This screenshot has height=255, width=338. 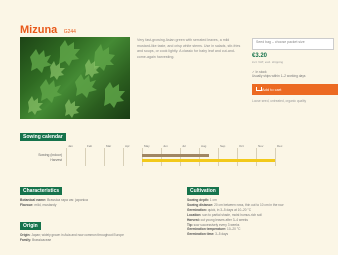 What do you see at coordinates (69, 32) in the screenshot?
I see `product-code: G244` at bounding box center [69, 32].